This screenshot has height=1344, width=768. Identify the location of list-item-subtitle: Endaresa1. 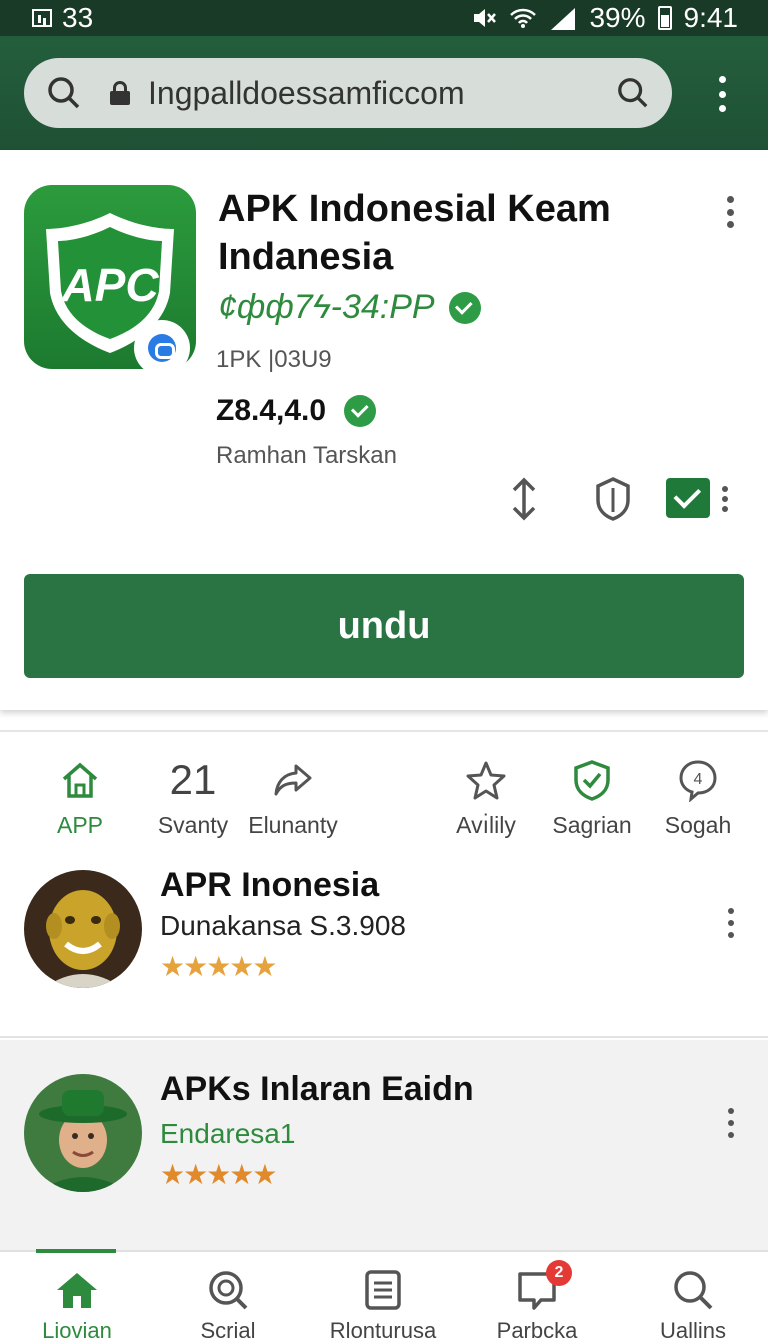
(228, 1133).